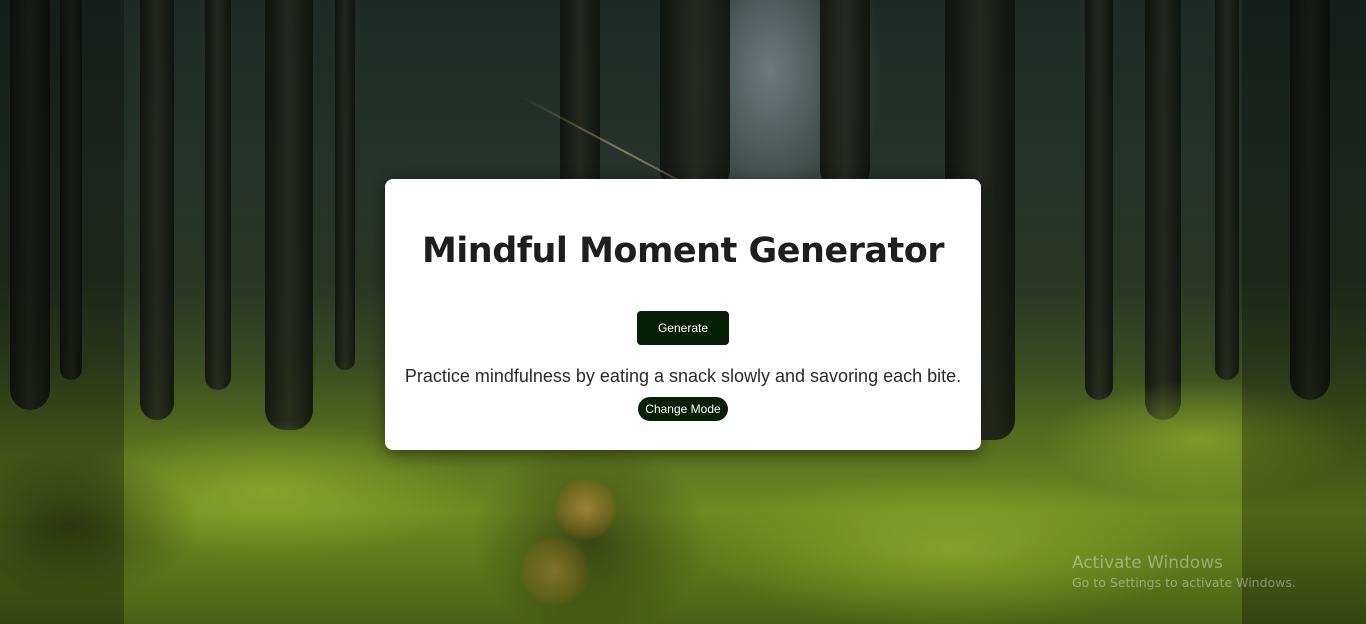 The width and height of the screenshot is (1366, 624). What do you see at coordinates (683, 328) in the screenshot?
I see `generate-button: Generate` at bounding box center [683, 328].